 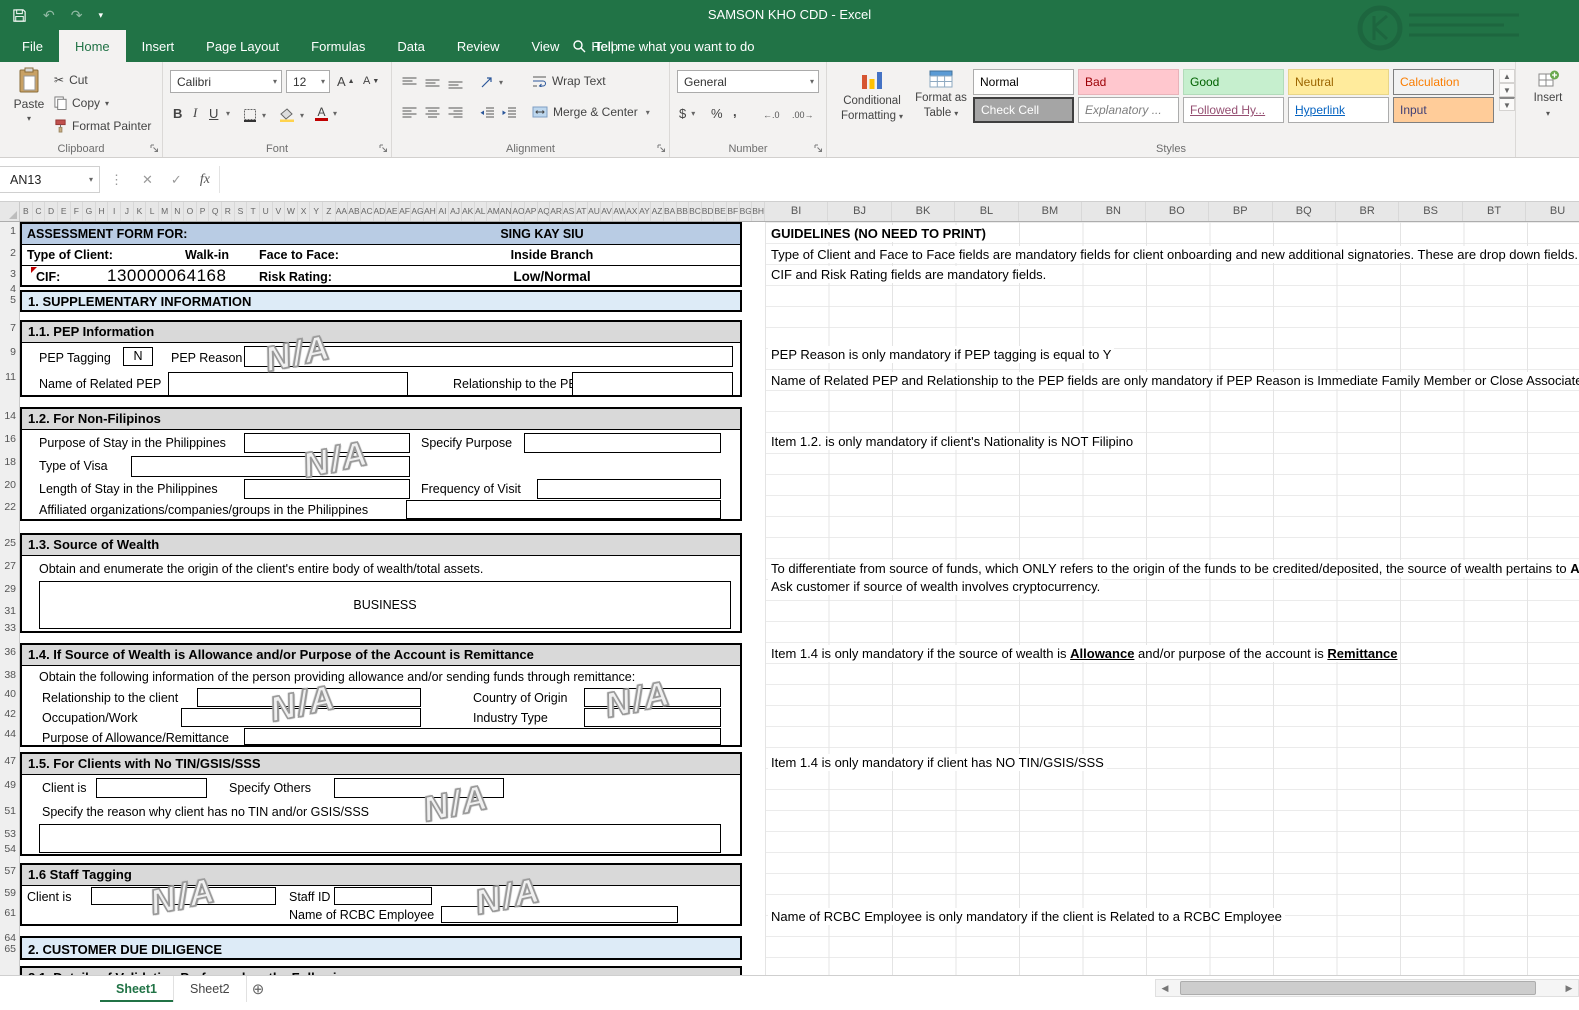 I want to click on row-header-29: 29, so click(x=10, y=589).